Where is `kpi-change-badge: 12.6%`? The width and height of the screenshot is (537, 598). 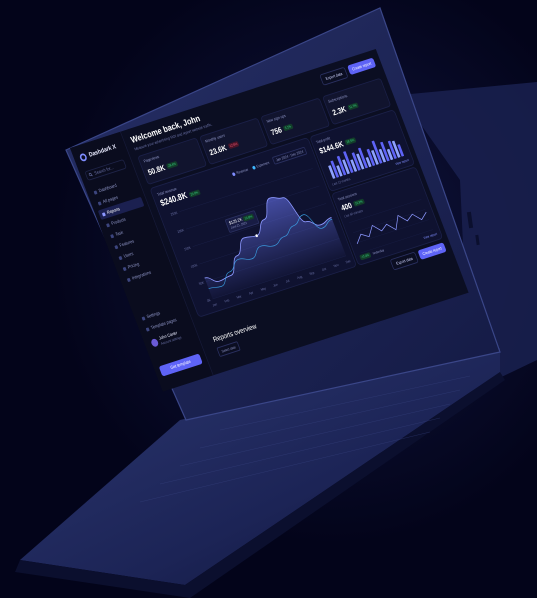
kpi-change-badge: 12.6% is located at coordinates (233, 145).